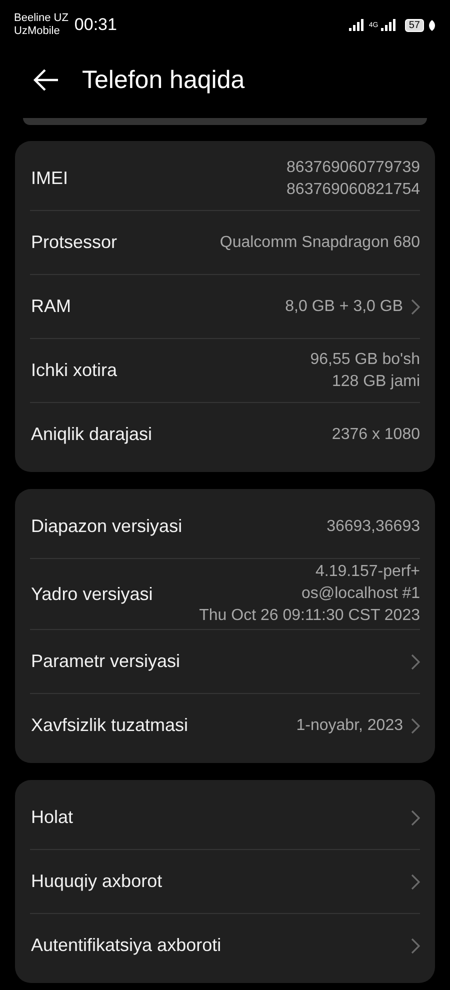 This screenshot has width=450, height=990. Describe the element at coordinates (126, 945) in the screenshot. I see `row-label: Autentifikatsiya axboroti` at that location.